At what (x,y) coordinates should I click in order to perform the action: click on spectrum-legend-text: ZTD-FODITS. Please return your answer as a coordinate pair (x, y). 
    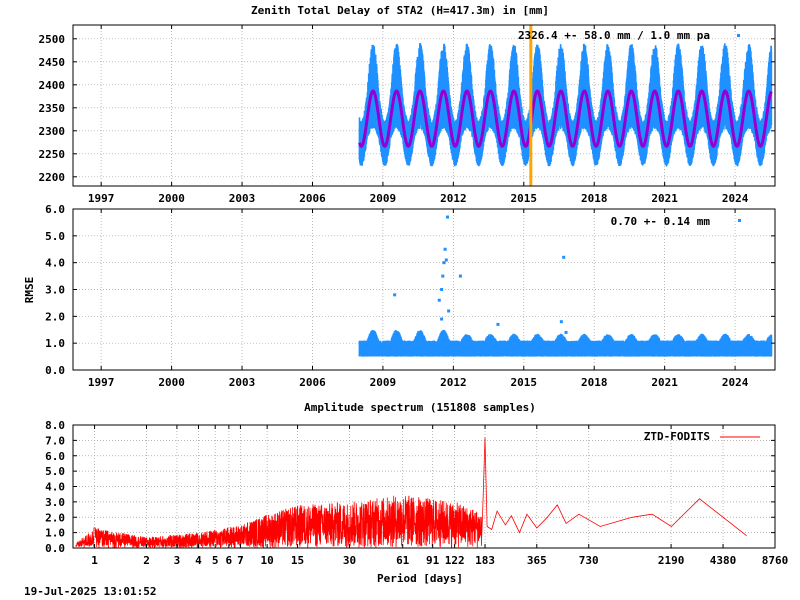
    Looking at the image, I should click on (677, 436).